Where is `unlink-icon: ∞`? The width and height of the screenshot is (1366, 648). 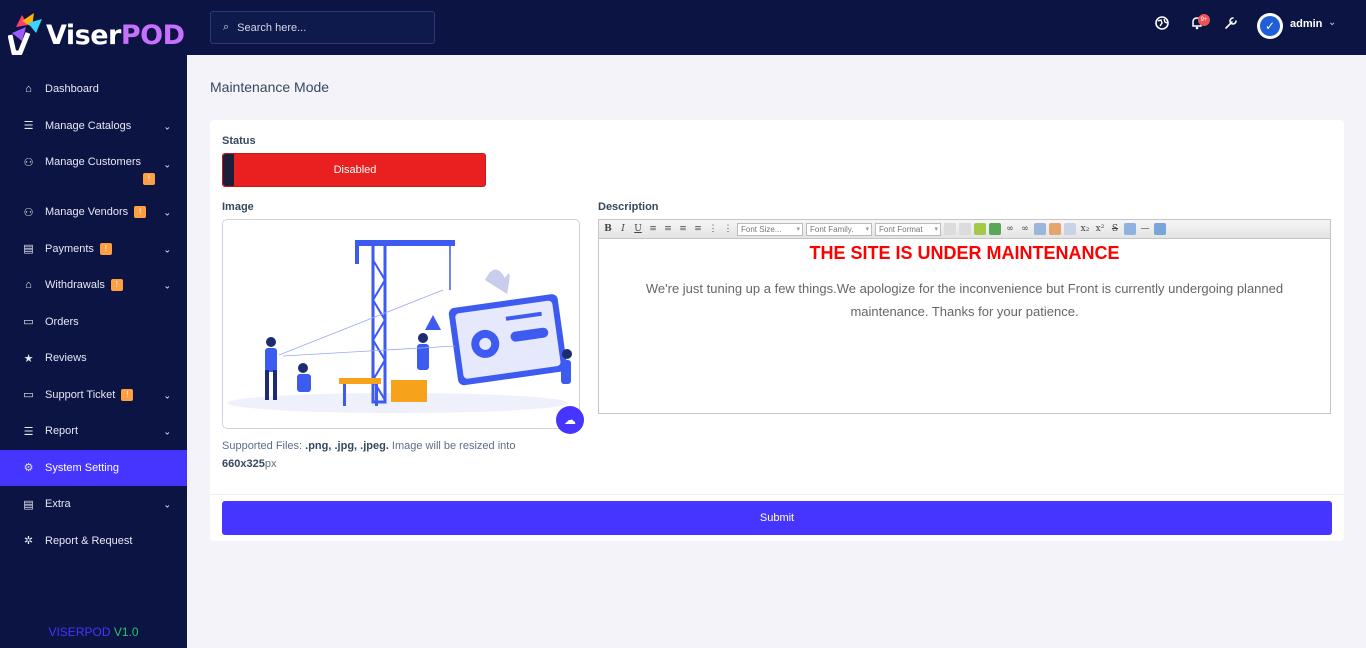 unlink-icon: ∞ is located at coordinates (1025, 229).